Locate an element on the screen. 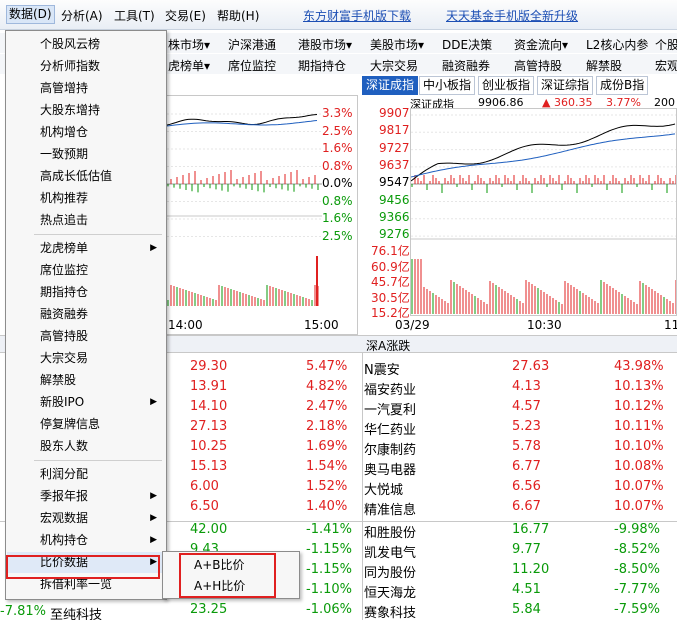 The image size is (677, 620). toolbar-item: 个股 is located at coordinates (666, 44).